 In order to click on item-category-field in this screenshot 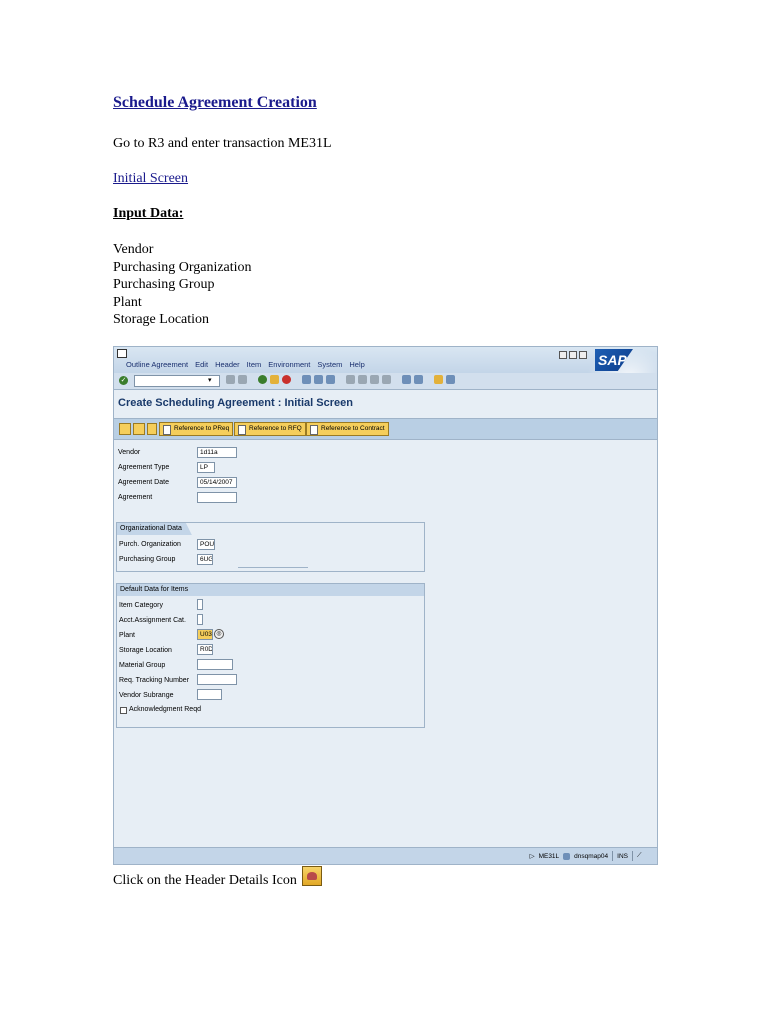, I will do `click(200, 604)`.